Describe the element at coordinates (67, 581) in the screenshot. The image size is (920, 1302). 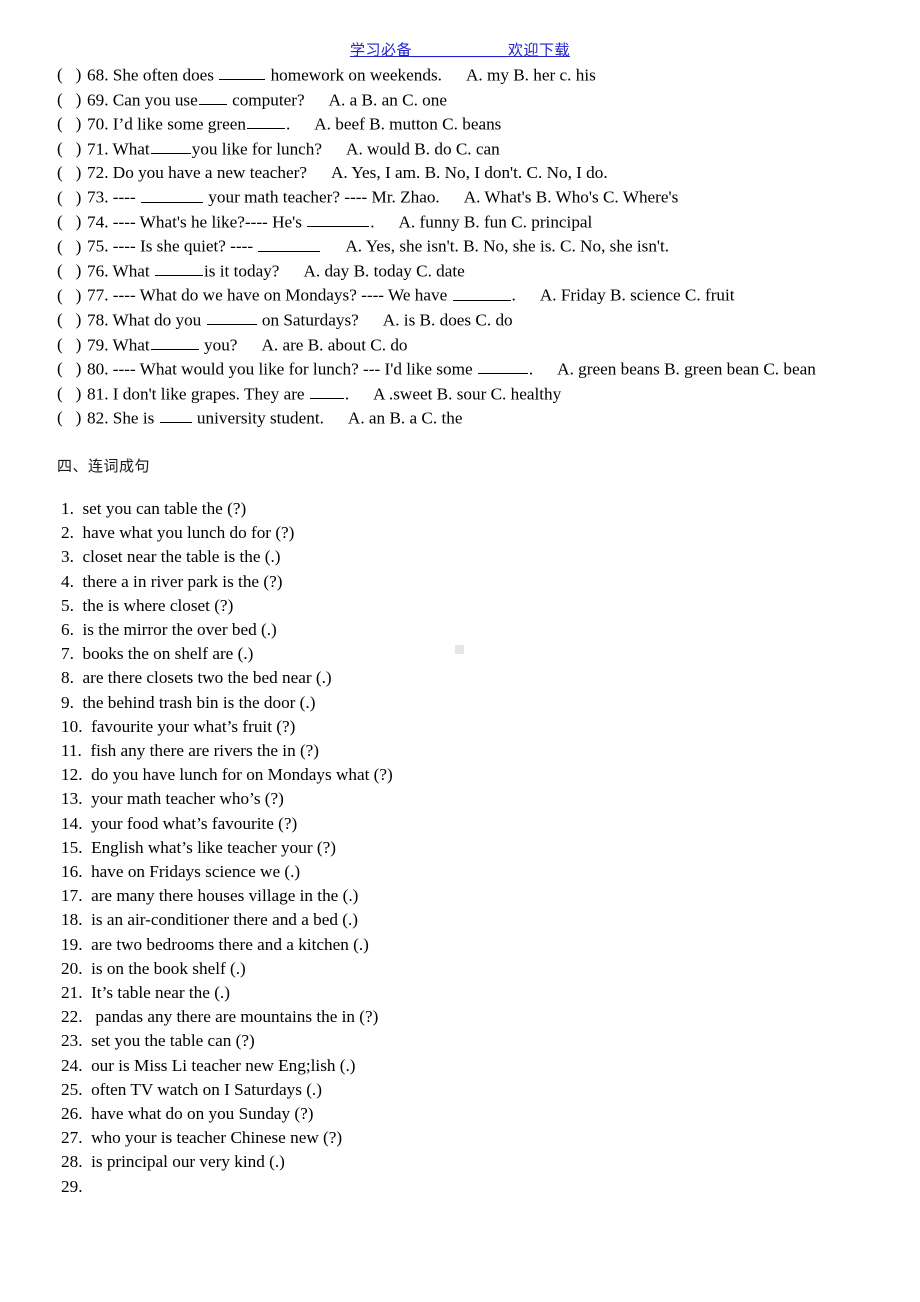
I see `item-number: 4.` at that location.